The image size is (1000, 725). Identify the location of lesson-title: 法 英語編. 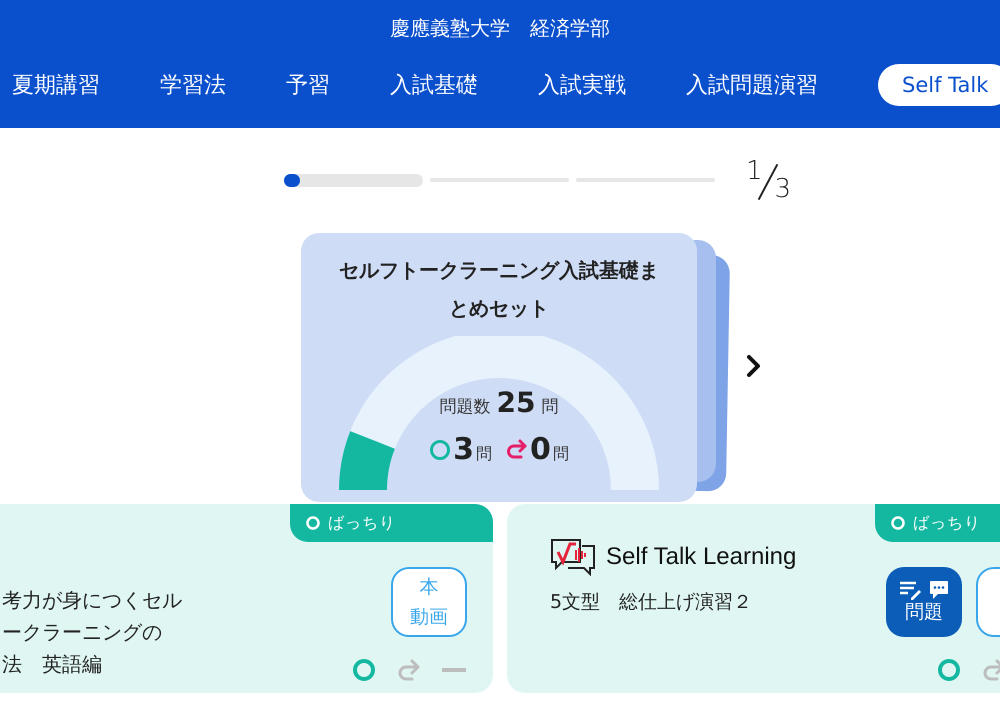
(52, 664).